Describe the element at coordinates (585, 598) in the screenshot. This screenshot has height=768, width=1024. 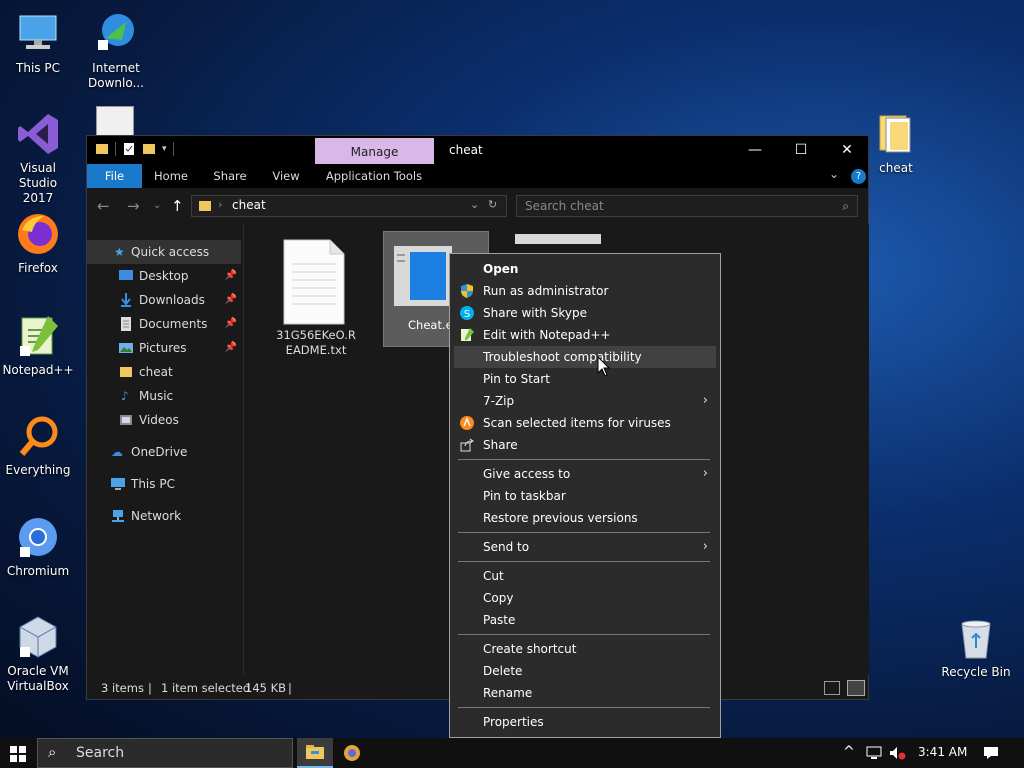
I see `menu-item-copy: Copy` at that location.